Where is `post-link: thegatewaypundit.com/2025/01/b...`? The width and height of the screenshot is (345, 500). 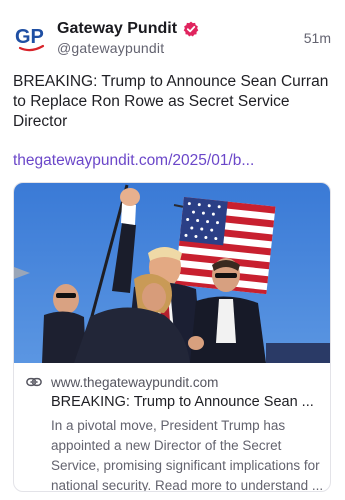
post-link: thegatewaypundit.com/2025/01/b... is located at coordinates (172, 161).